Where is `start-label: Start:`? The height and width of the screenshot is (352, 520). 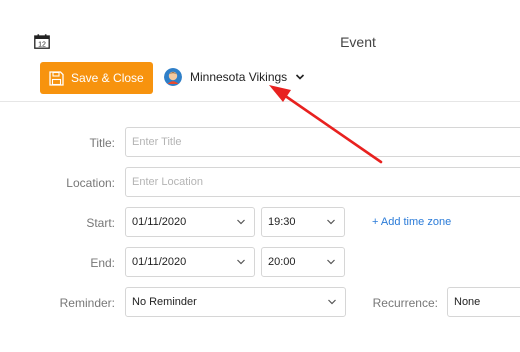
start-label: Start: is located at coordinates (100, 223).